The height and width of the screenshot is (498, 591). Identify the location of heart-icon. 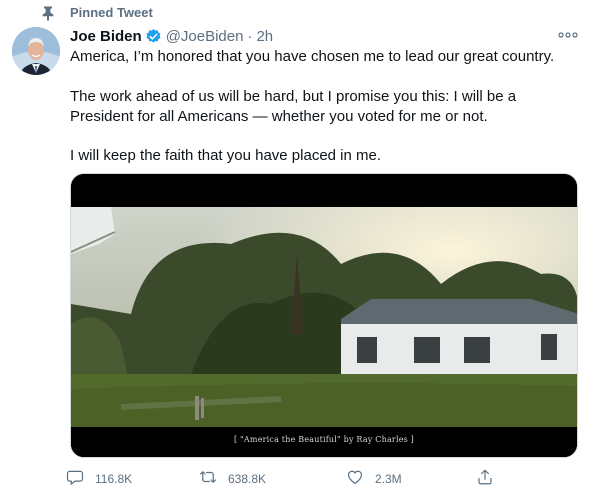
(355, 479).